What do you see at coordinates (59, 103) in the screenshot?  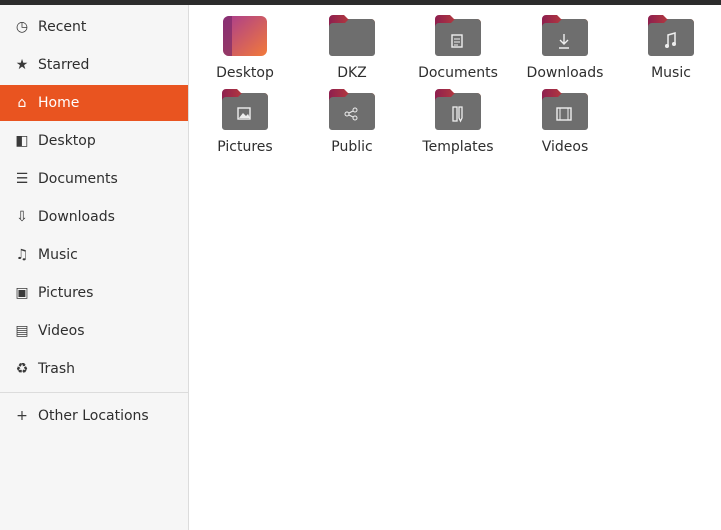 I see `sidebar-item-label: Home` at bounding box center [59, 103].